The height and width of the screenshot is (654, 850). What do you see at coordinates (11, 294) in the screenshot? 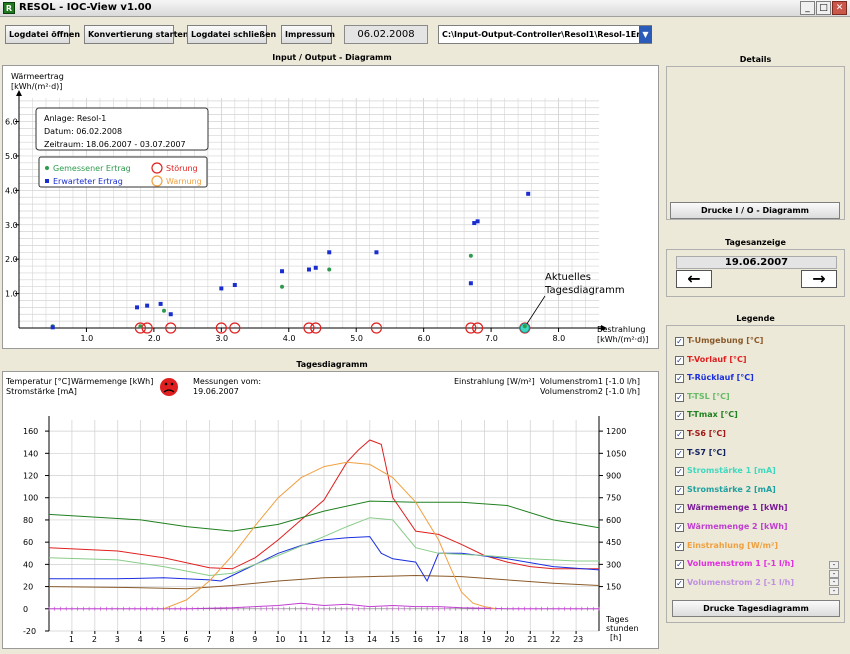
I see `io-y-tick-label: 1.0` at bounding box center [11, 294].